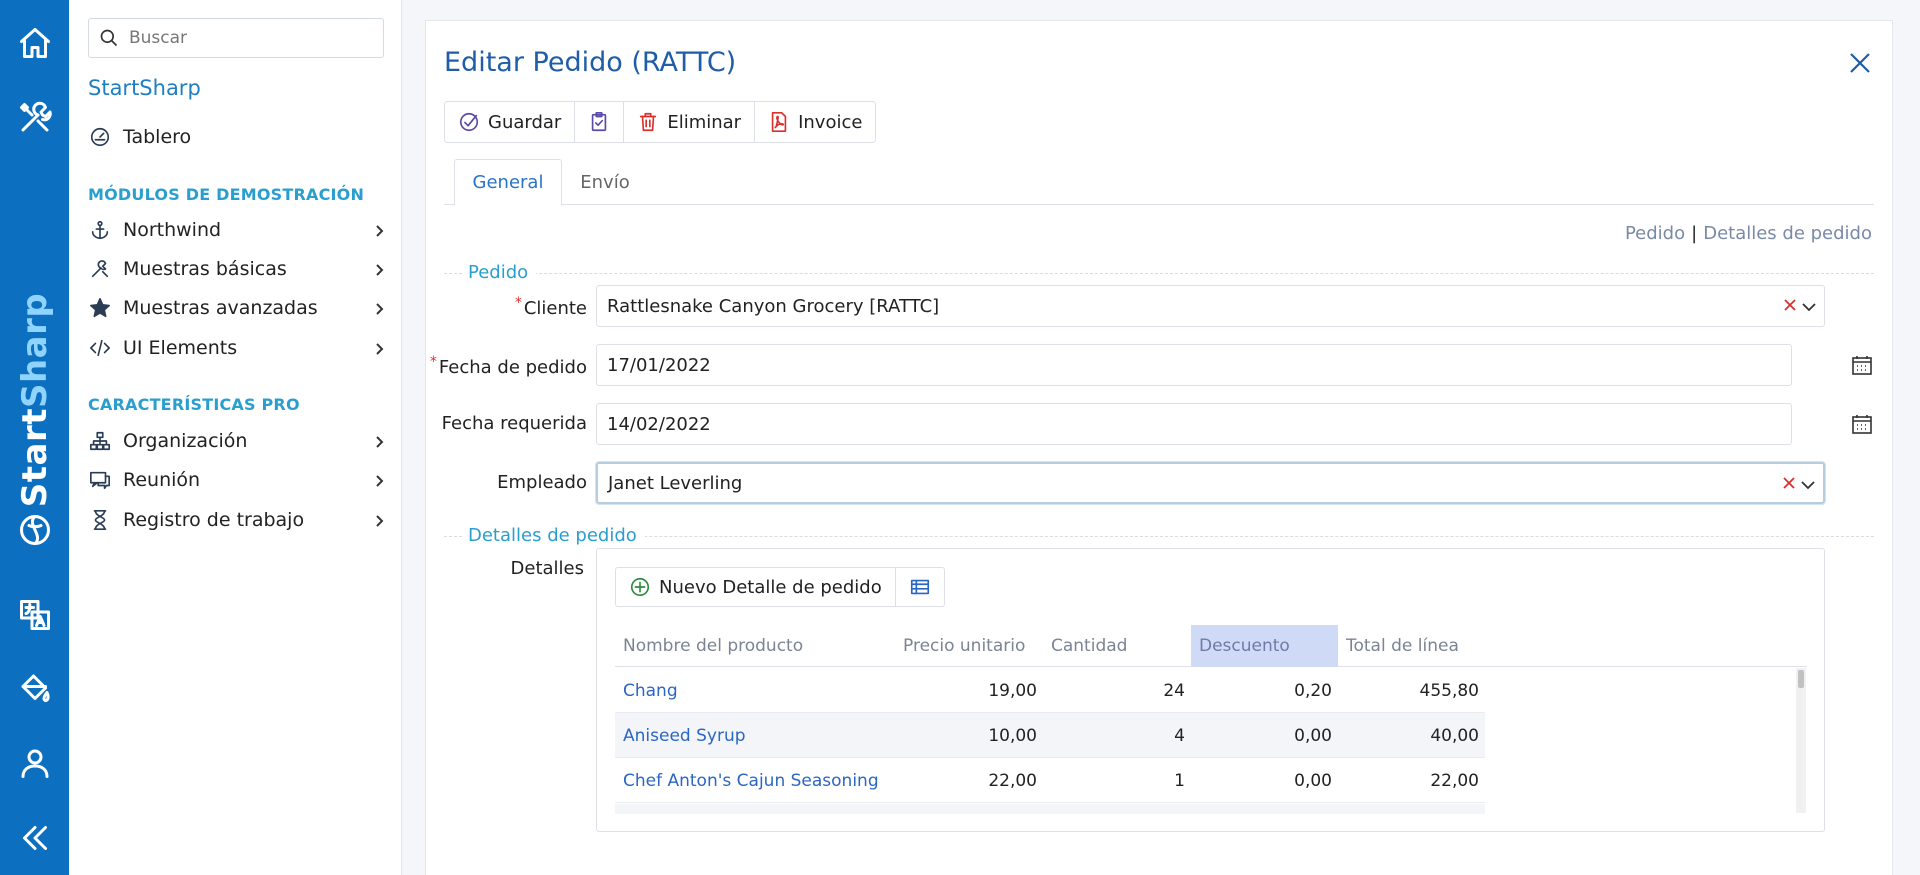 This screenshot has height=875, width=1920. I want to click on cell-price: 22,00, so click(1012, 780).